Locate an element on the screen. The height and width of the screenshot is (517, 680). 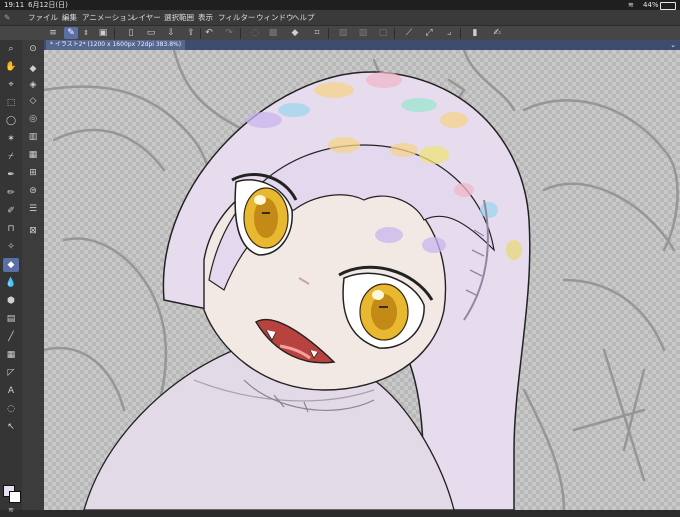
layer-property-icon: ⊜ is located at coordinates (33, 191).